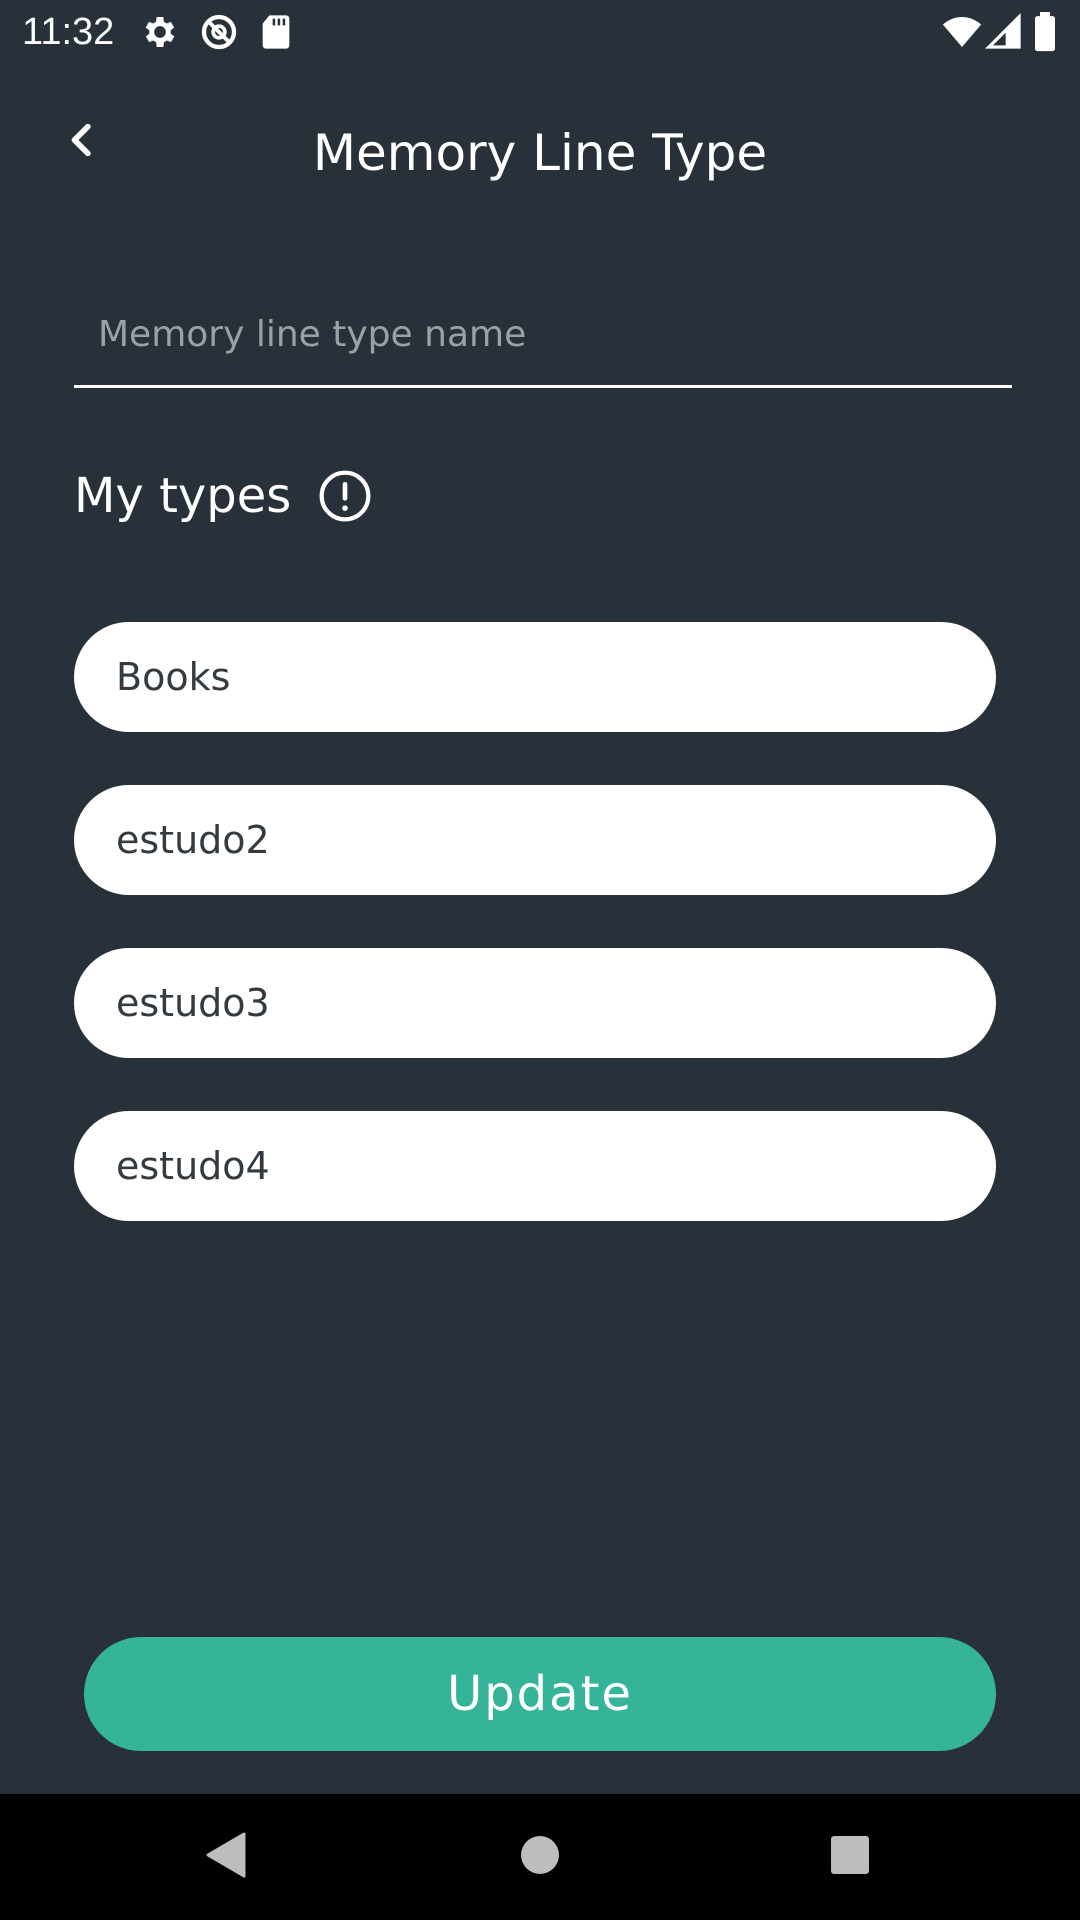  What do you see at coordinates (535, 1003) in the screenshot?
I see `type-item-estudo3: estudo3` at bounding box center [535, 1003].